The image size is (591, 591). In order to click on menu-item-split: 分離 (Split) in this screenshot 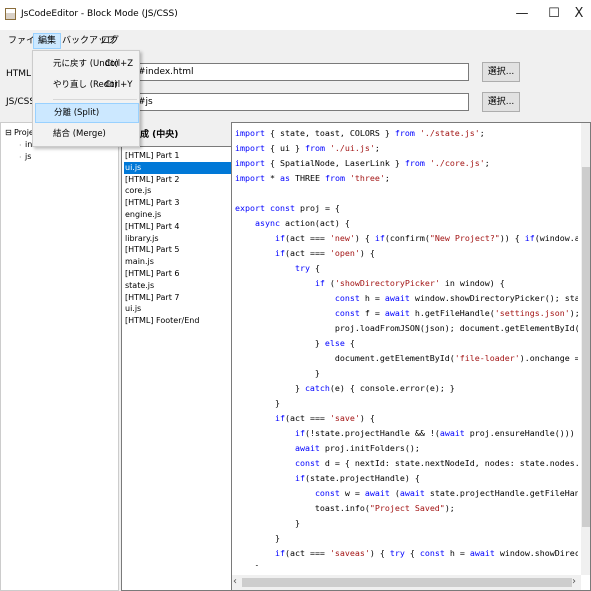, I will do `click(87, 113)`.